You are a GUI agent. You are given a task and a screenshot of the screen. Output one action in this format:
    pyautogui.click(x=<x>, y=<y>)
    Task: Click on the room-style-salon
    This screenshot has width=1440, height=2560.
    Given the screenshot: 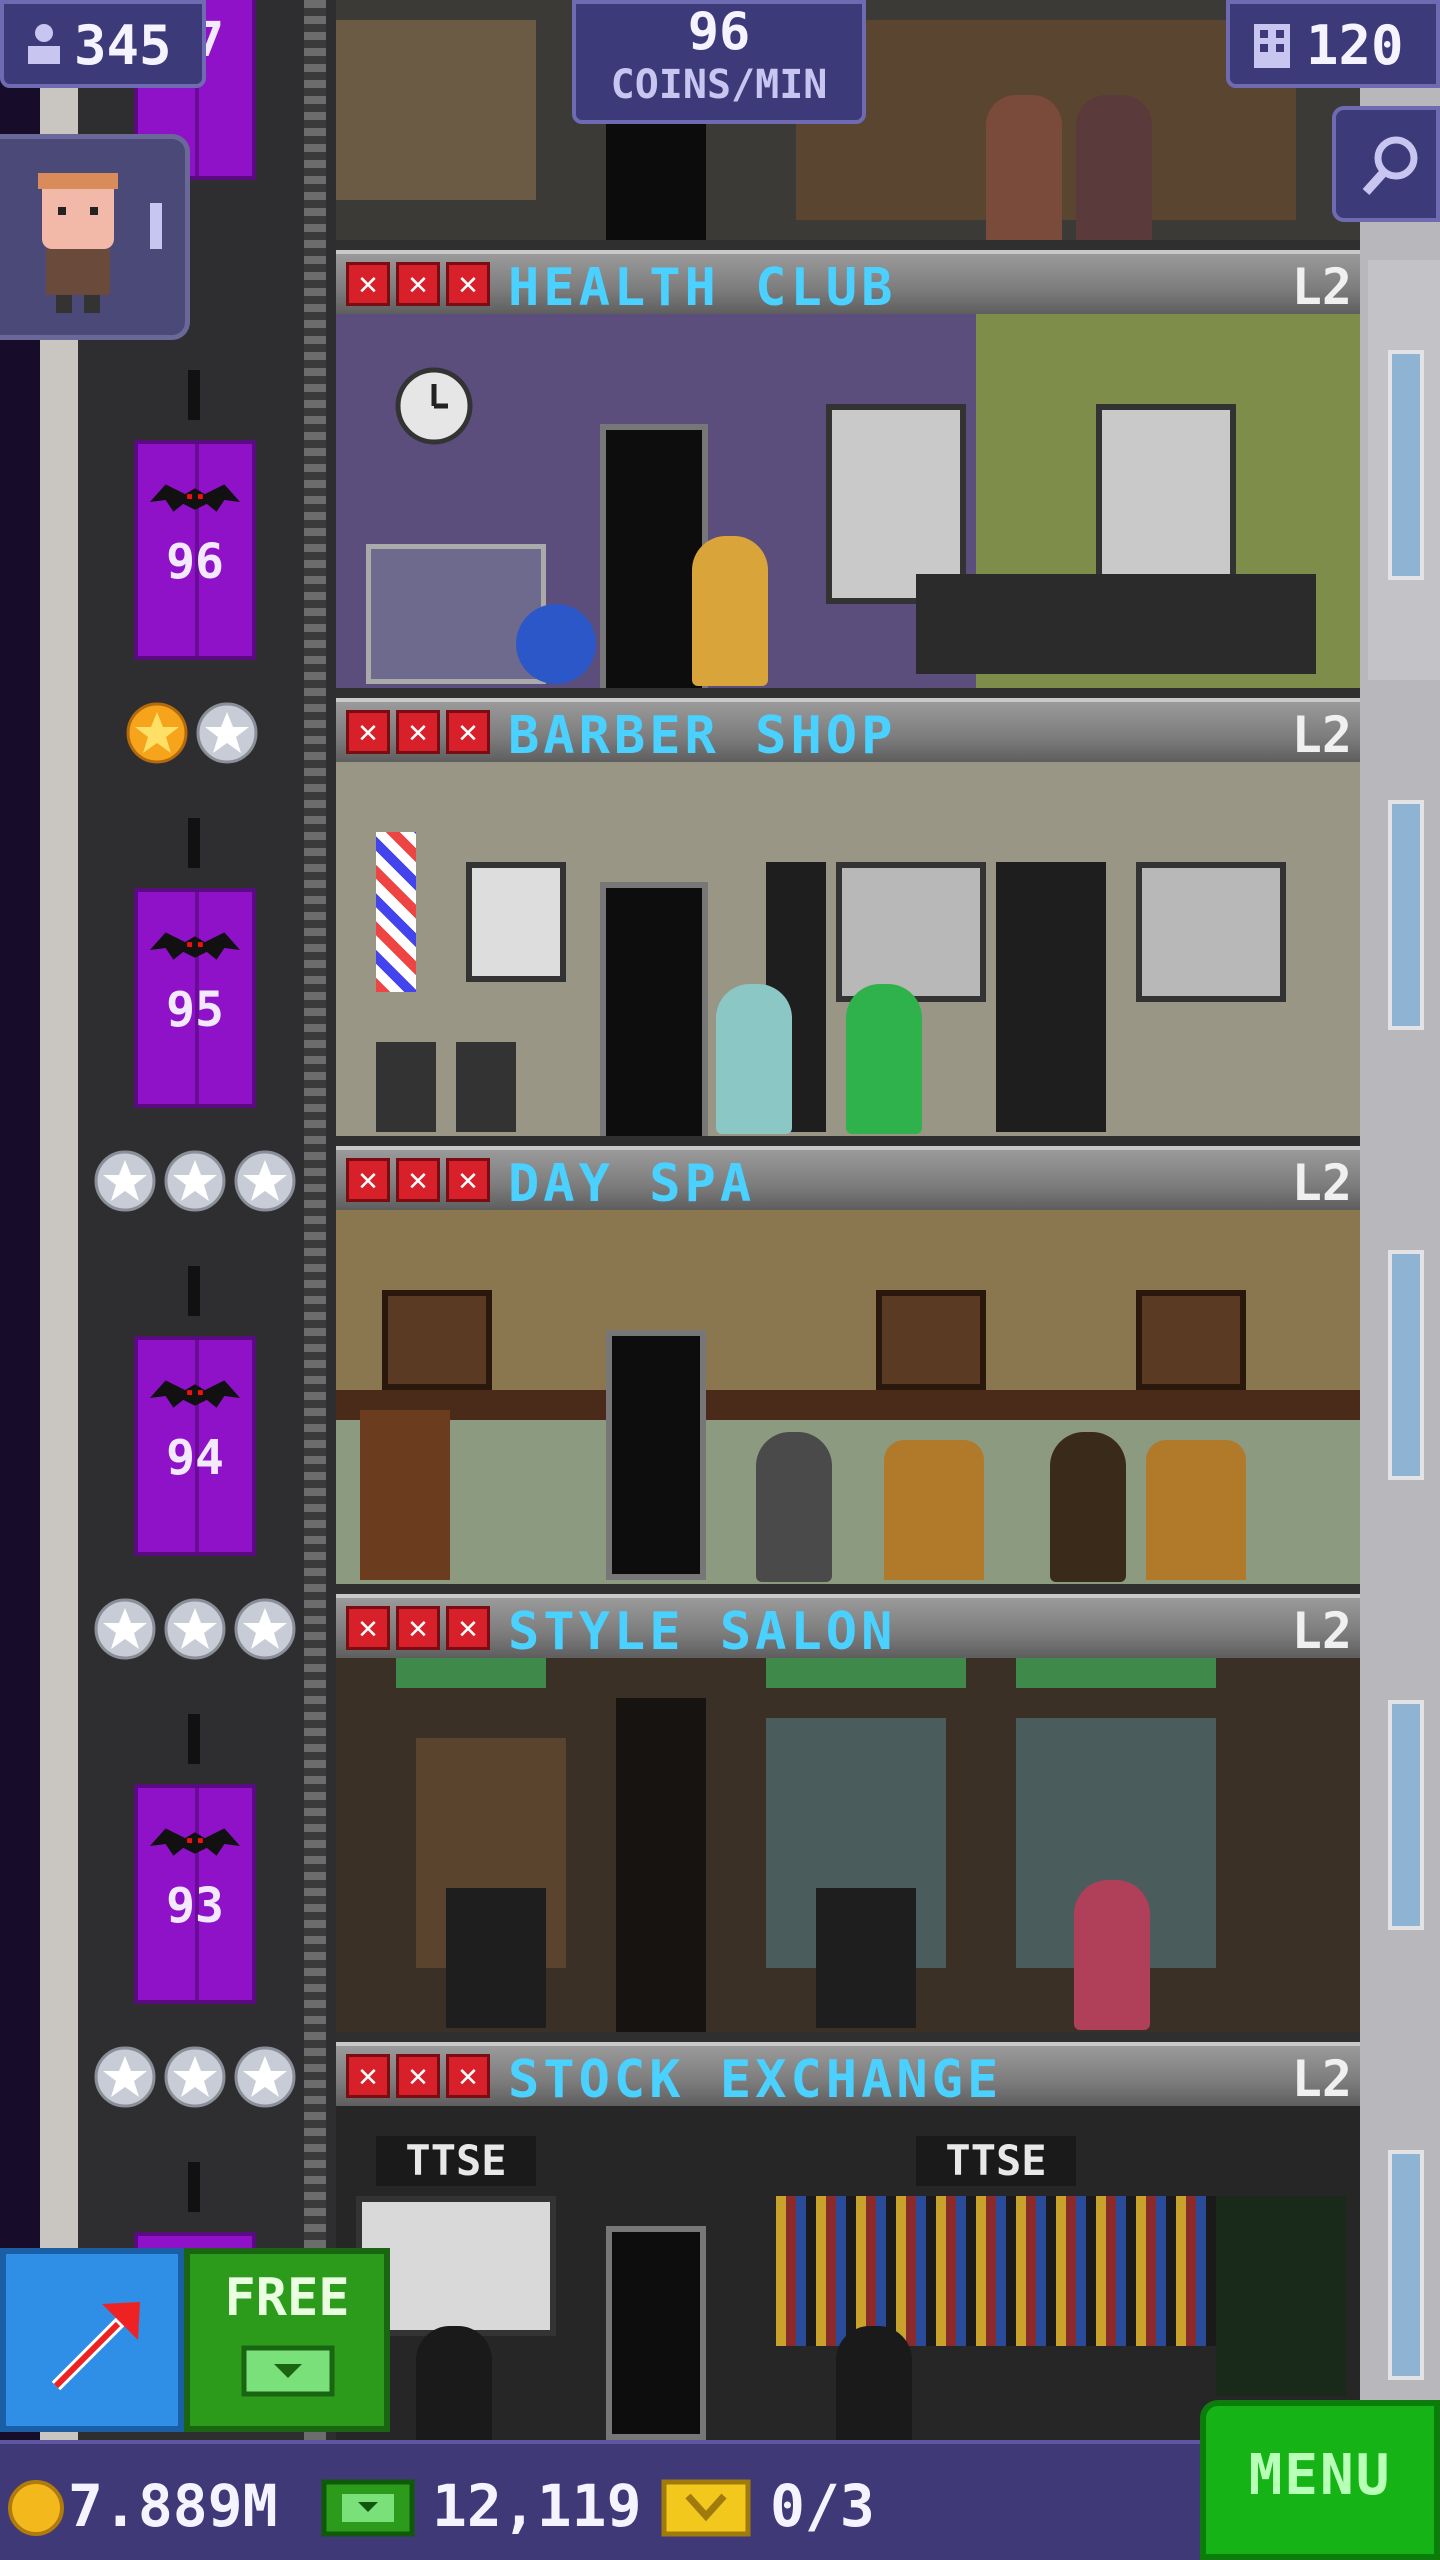 What is the action you would take?
    pyautogui.click(x=848, y=1850)
    